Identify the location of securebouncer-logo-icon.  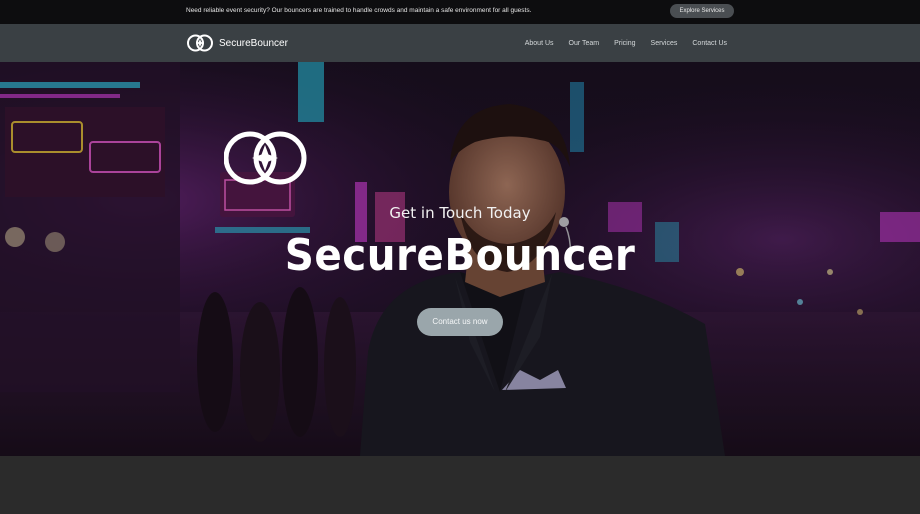
(200, 43).